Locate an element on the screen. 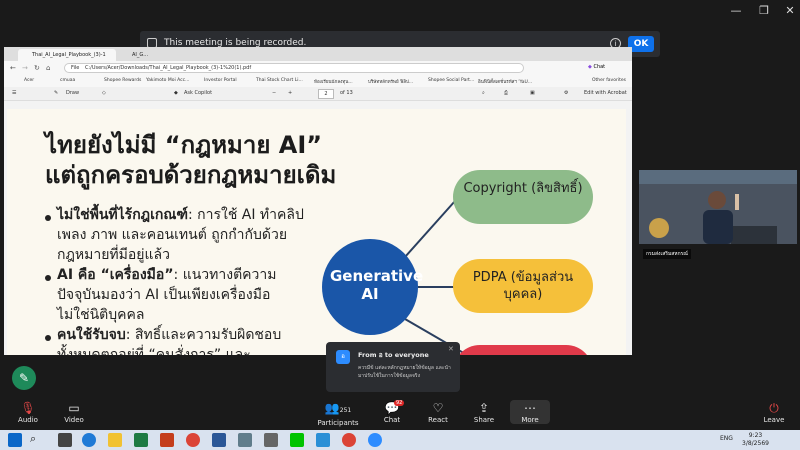 Image resolution: width=800 pixels, height=450 pixels. clock-time: 9:23 is located at coordinates (755, 435).